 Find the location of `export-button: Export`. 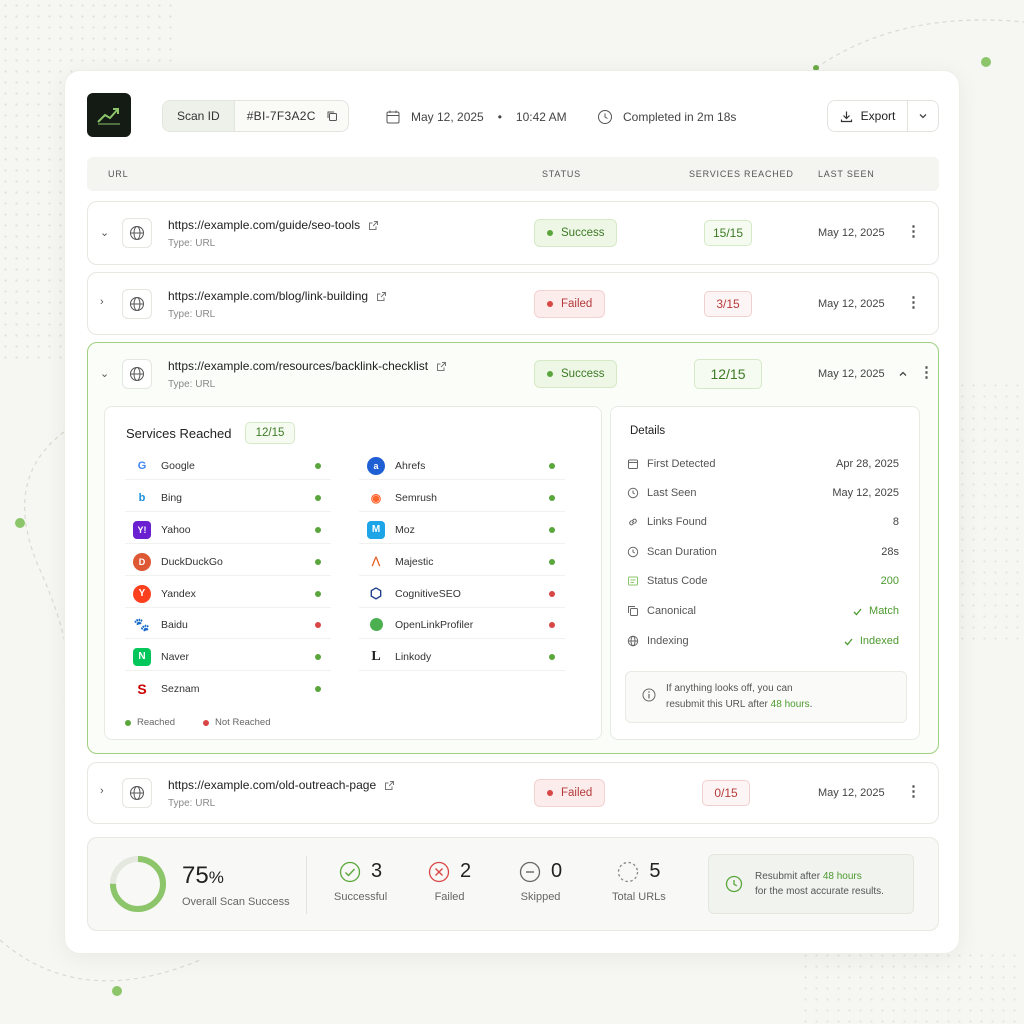

export-button: Export is located at coordinates (868, 116).